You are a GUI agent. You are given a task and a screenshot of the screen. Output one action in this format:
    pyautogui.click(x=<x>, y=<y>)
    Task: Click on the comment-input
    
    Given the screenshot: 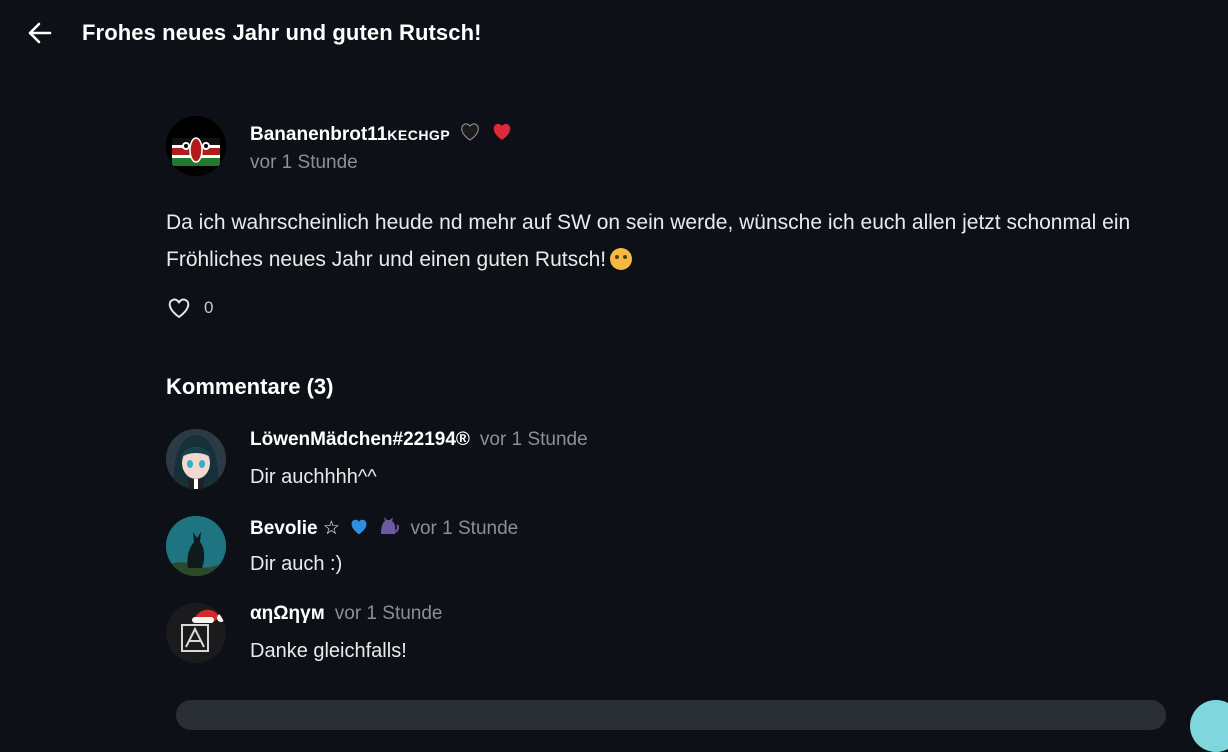 What is the action you would take?
    pyautogui.click(x=671, y=715)
    